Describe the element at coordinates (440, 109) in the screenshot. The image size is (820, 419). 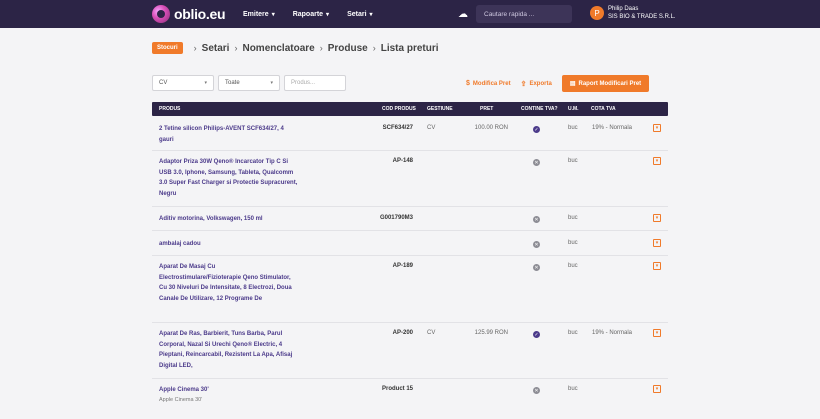
I see `header-management: GESTIUNE` at that location.